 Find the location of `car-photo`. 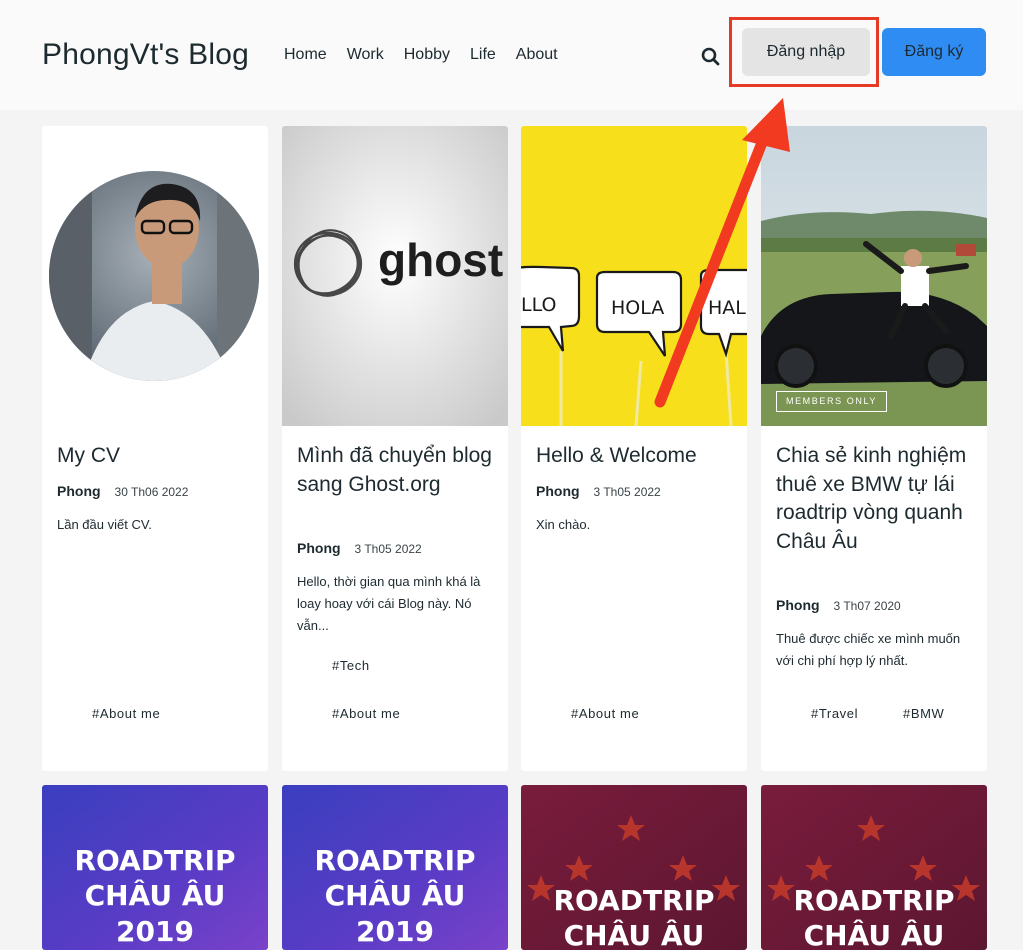

car-photo is located at coordinates (874, 276).